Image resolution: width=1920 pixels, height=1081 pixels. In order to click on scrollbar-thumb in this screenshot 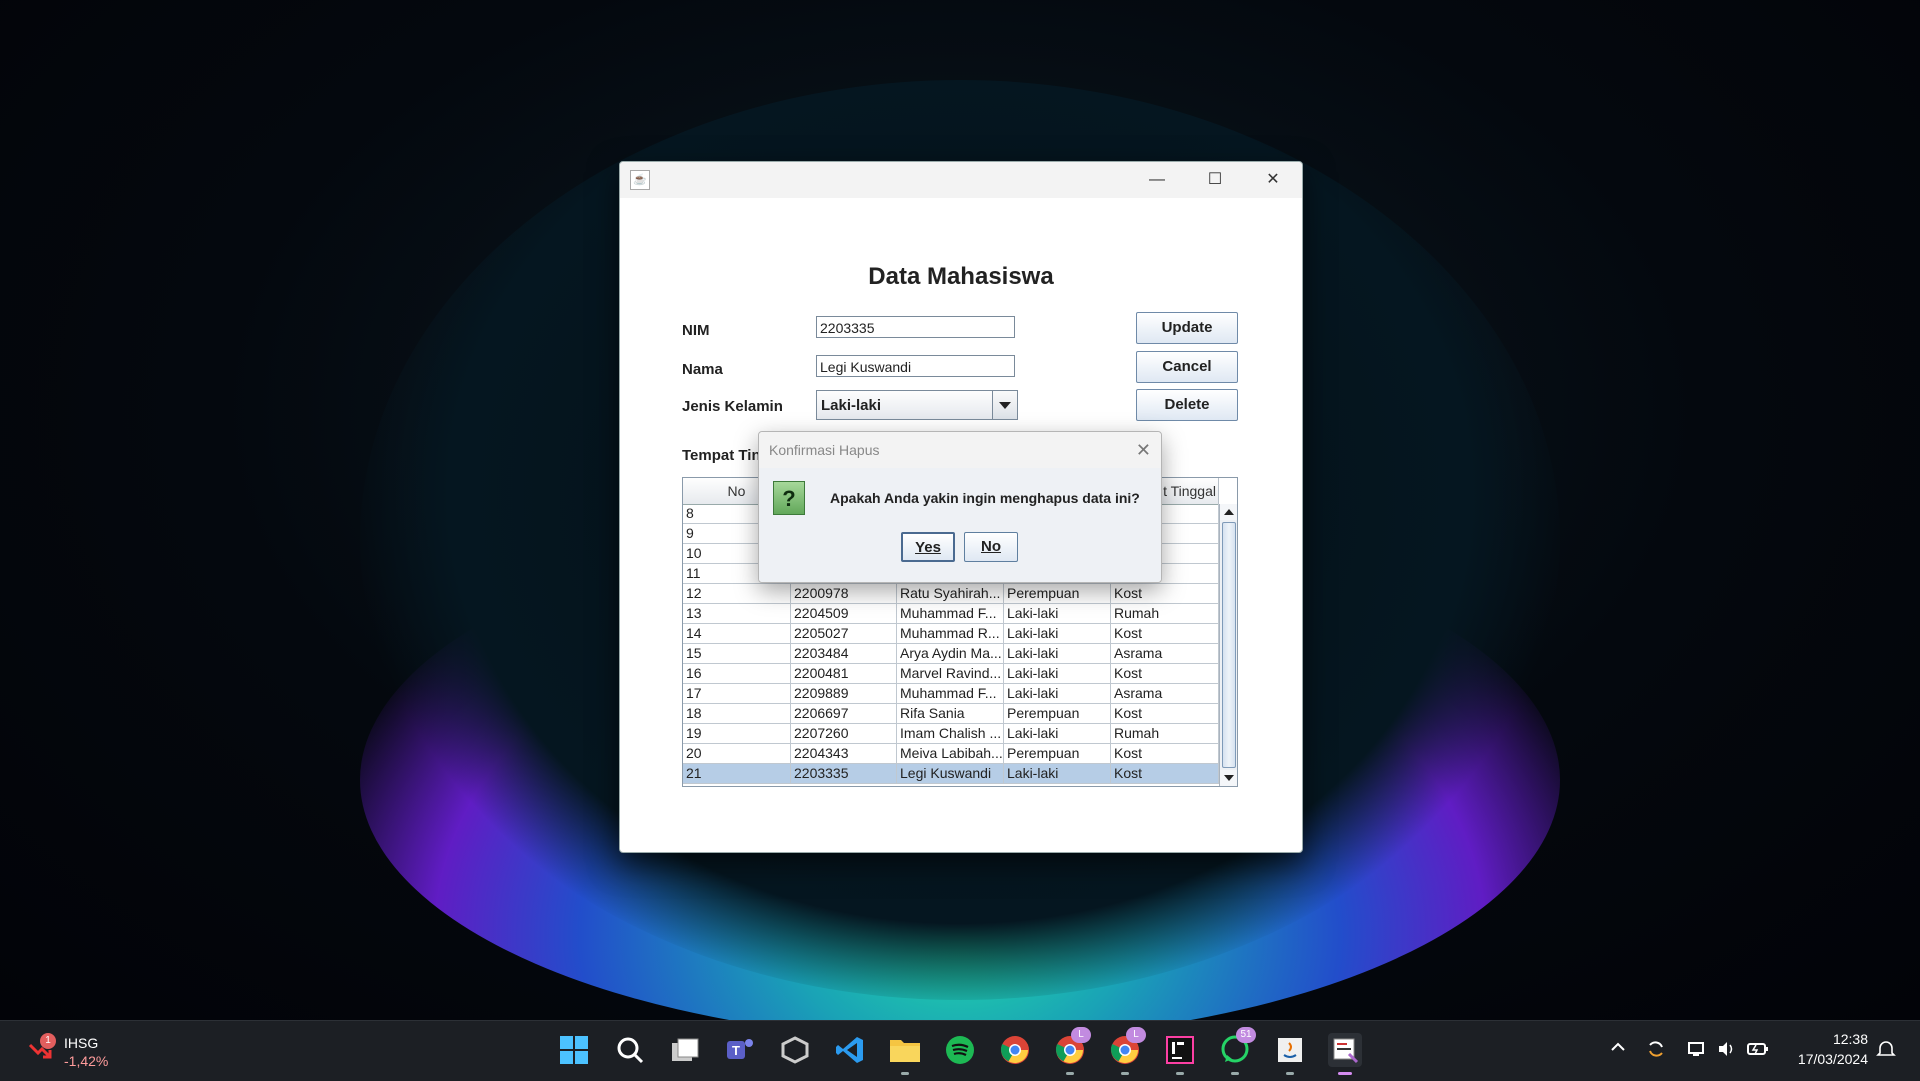, I will do `click(1229, 645)`.